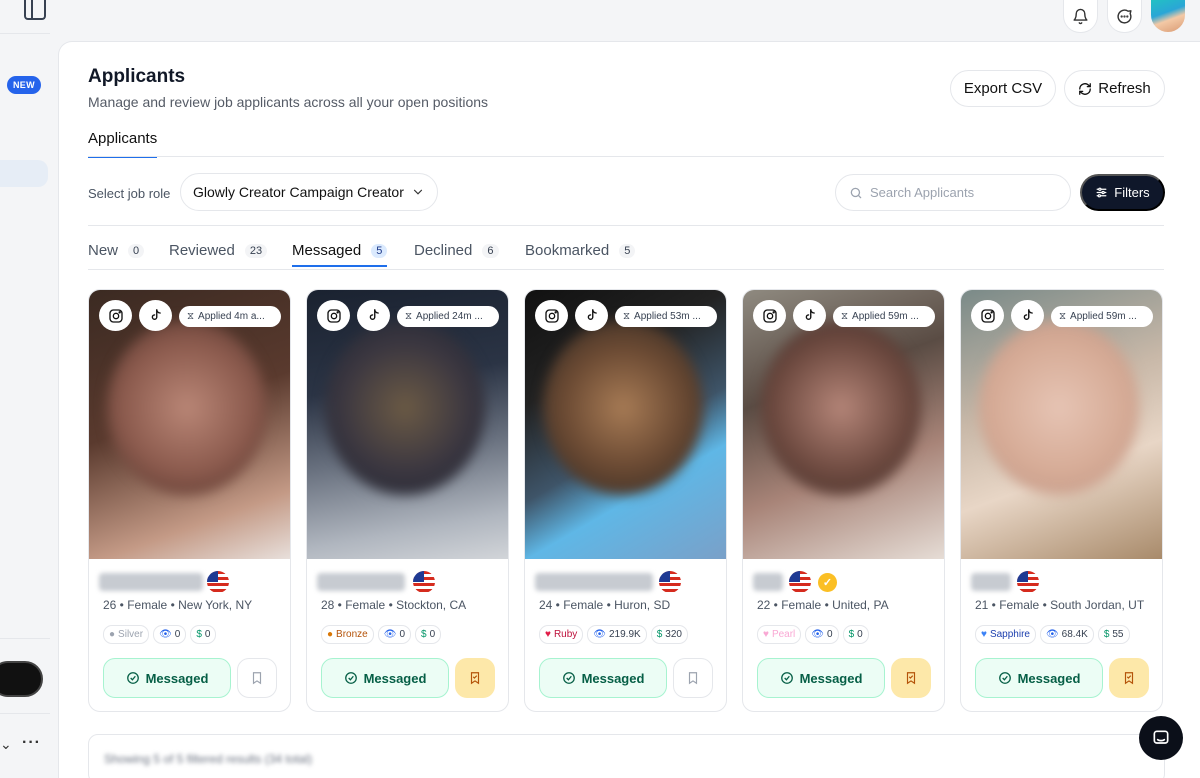  I want to click on role-label: Select job role, so click(129, 193).